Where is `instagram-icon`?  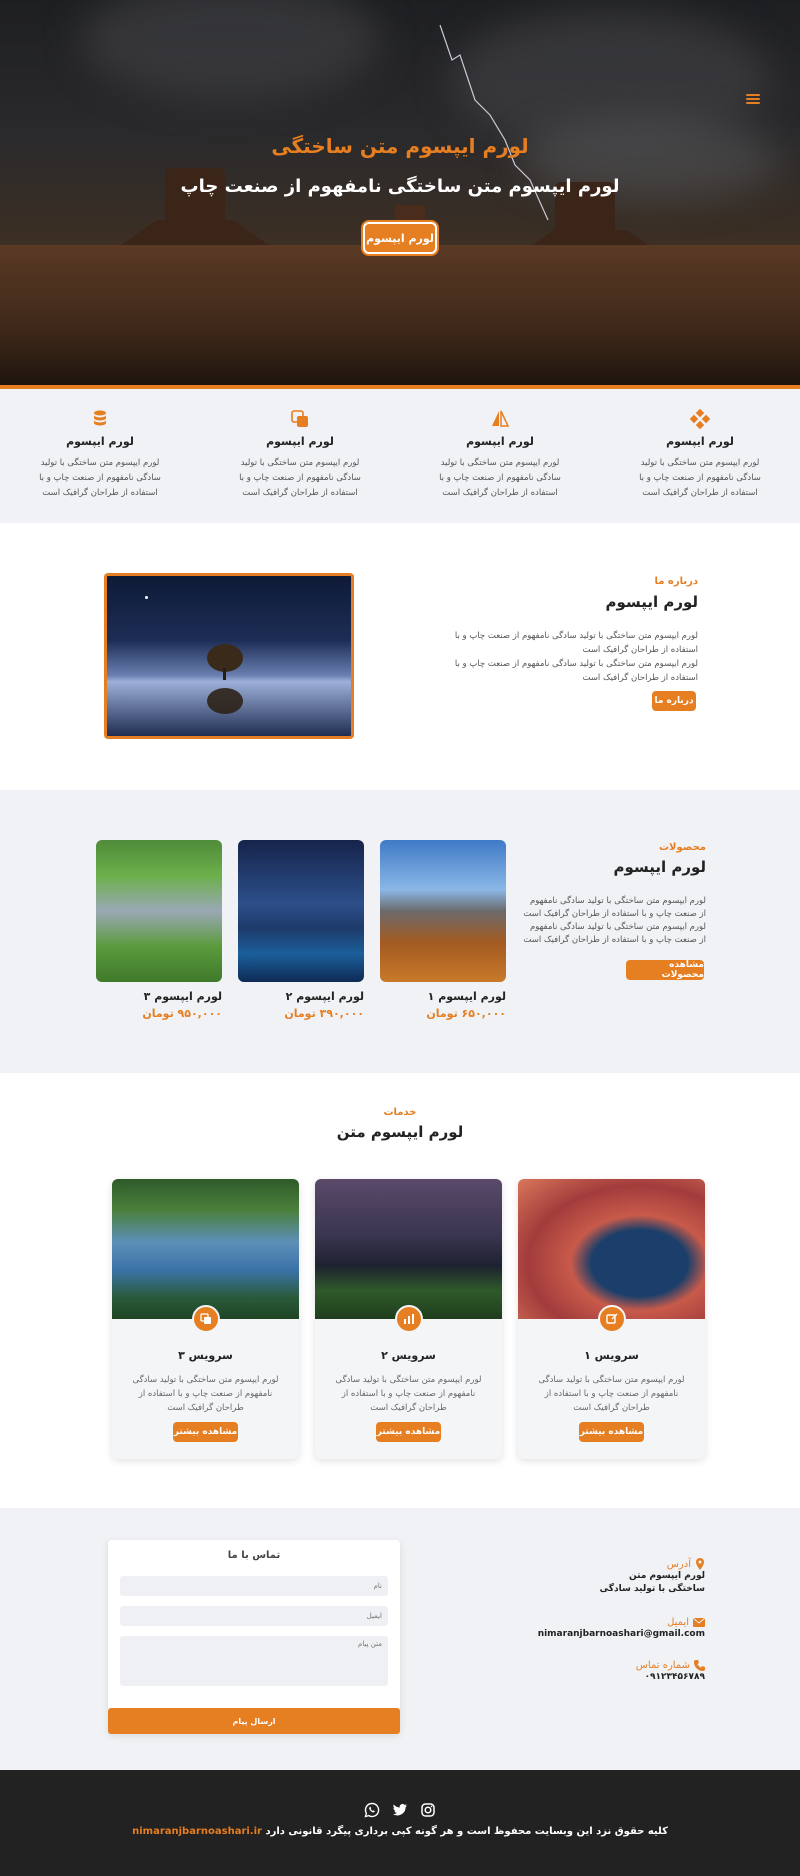 instagram-icon is located at coordinates (428, 1810).